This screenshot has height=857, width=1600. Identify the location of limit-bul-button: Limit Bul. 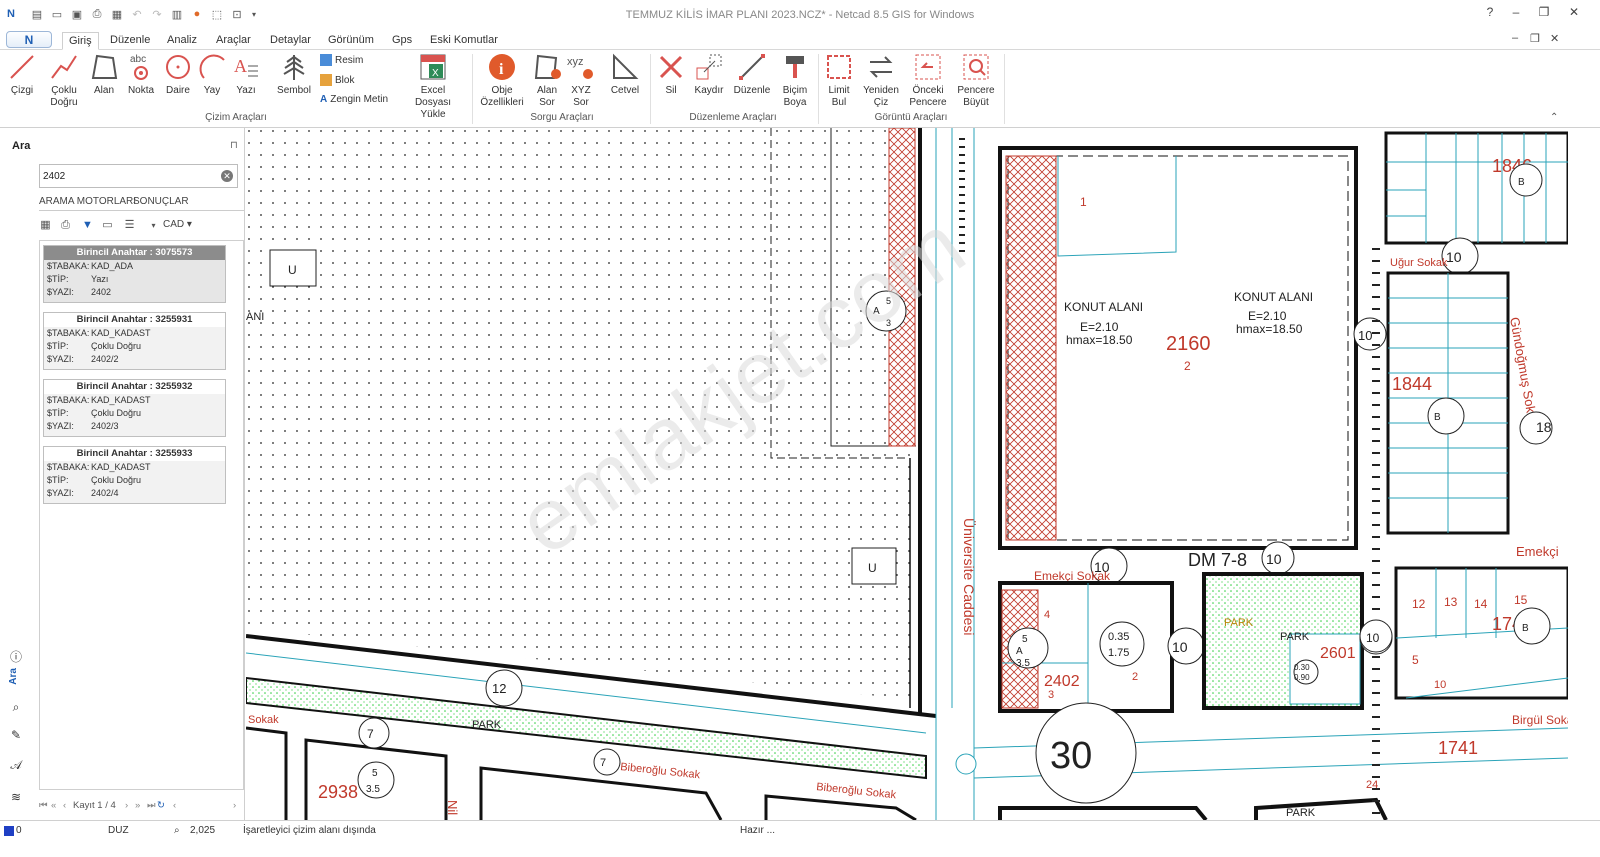
(839, 80).